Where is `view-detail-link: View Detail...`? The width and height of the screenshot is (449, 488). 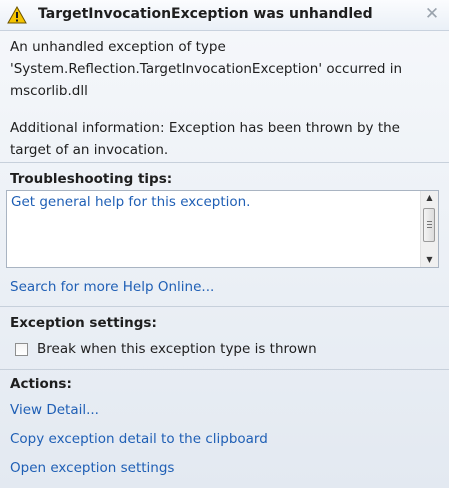
view-detail-link: View Detail... is located at coordinates (54, 410).